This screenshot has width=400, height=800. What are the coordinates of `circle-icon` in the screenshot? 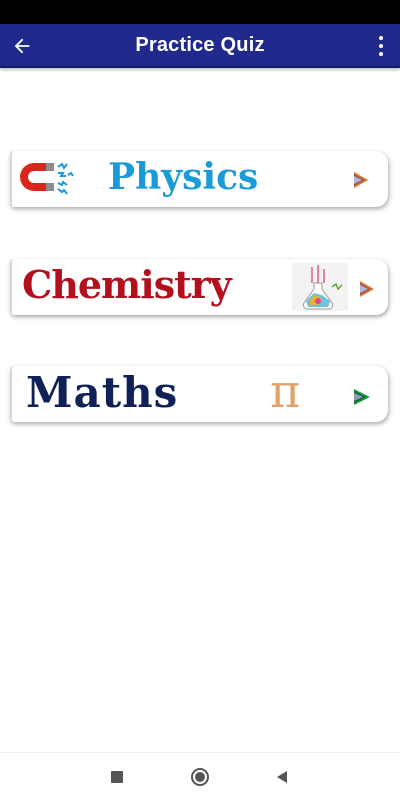 It's located at (200, 777).